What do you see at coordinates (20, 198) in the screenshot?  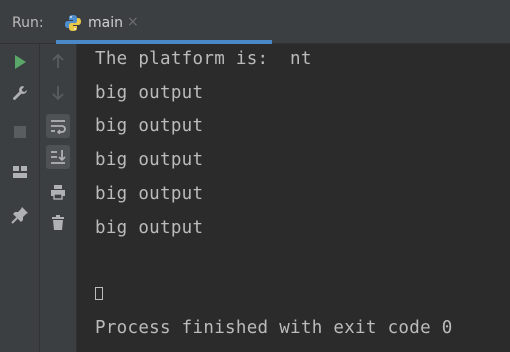 I see `run-toolbar-left` at bounding box center [20, 198].